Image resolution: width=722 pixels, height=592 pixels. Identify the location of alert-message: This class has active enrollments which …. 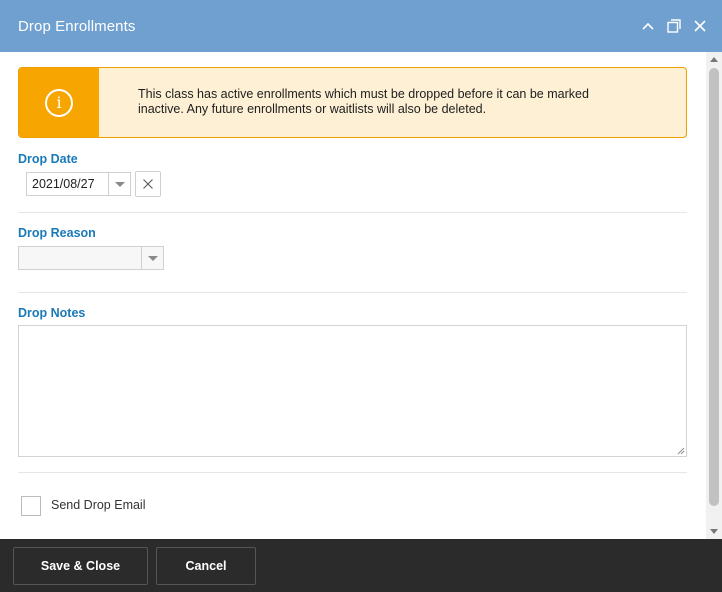
(363, 101).